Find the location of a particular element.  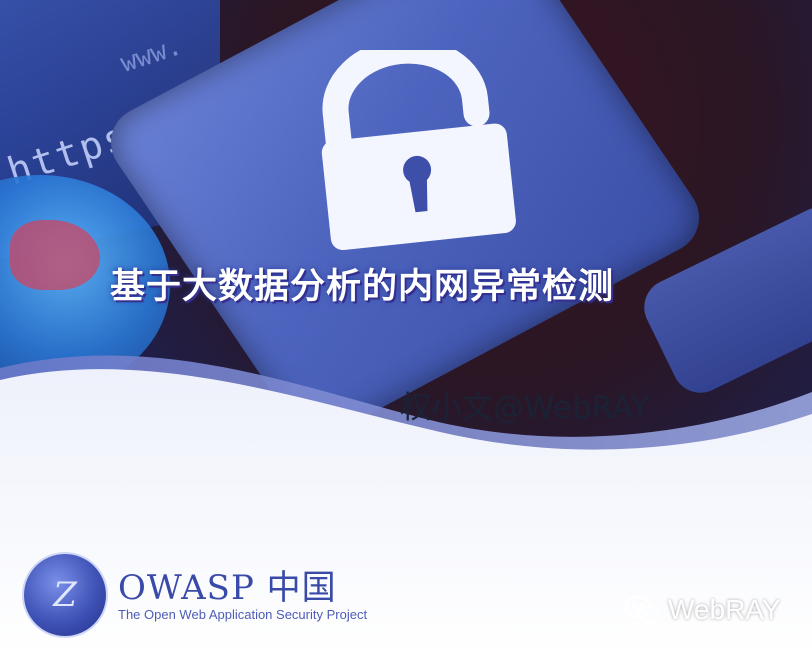

owasp-logo: Z is located at coordinates (65, 595).